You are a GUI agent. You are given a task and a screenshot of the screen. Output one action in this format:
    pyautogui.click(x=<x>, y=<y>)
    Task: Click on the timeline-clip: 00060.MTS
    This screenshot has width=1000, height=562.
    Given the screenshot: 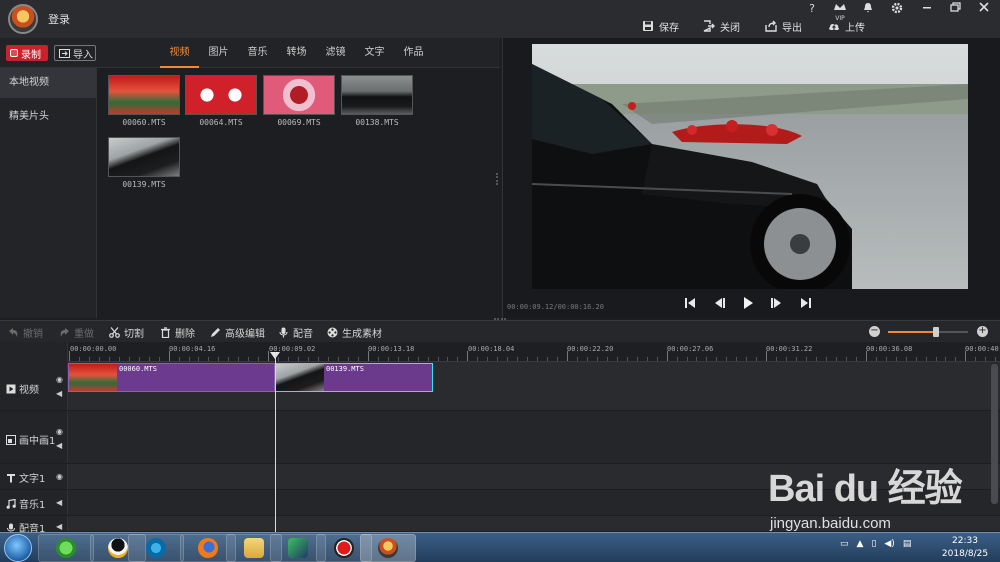 What is the action you would take?
    pyautogui.click(x=171, y=377)
    